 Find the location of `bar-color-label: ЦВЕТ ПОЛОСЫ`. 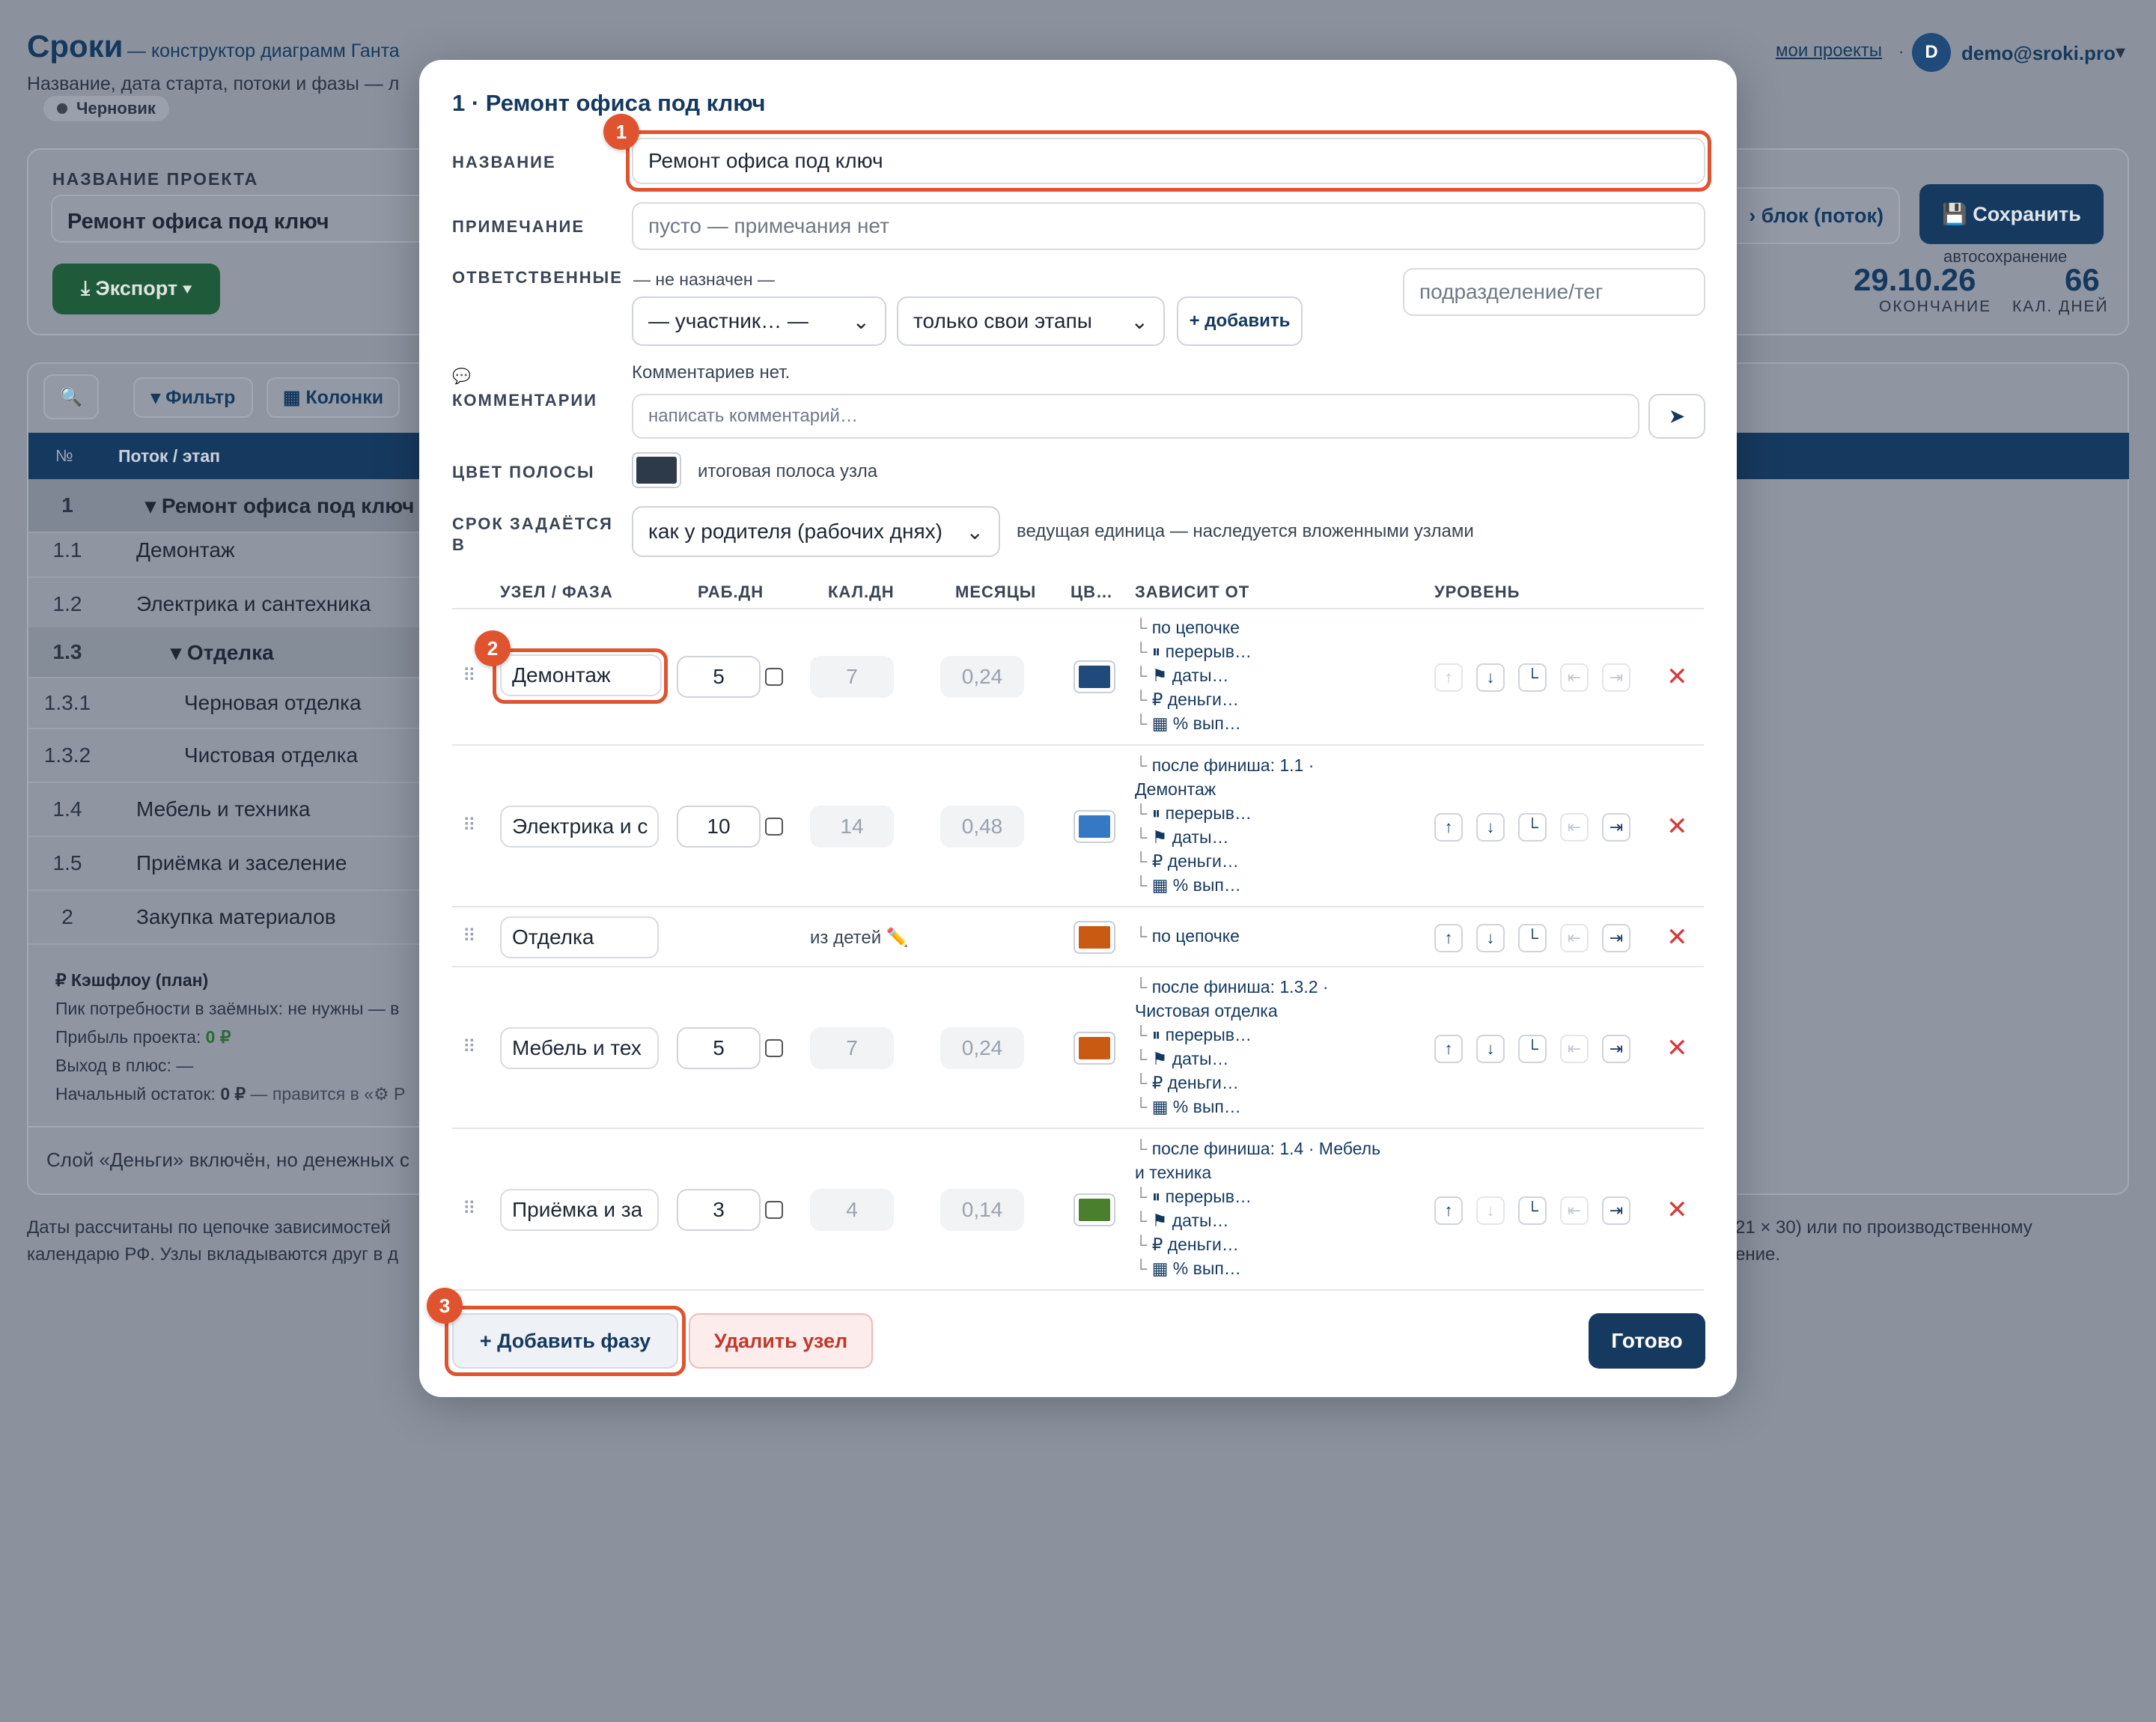

bar-color-label: ЦВЕТ ПОЛОСЫ is located at coordinates (523, 472).